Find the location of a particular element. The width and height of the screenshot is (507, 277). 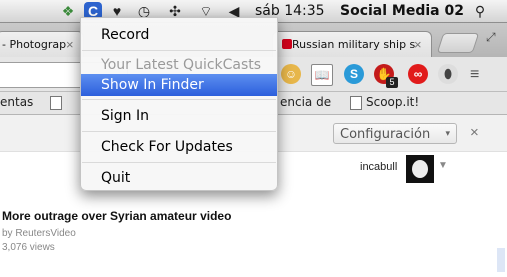

tab-russian-ship-close-icon: × is located at coordinates (418, 44).